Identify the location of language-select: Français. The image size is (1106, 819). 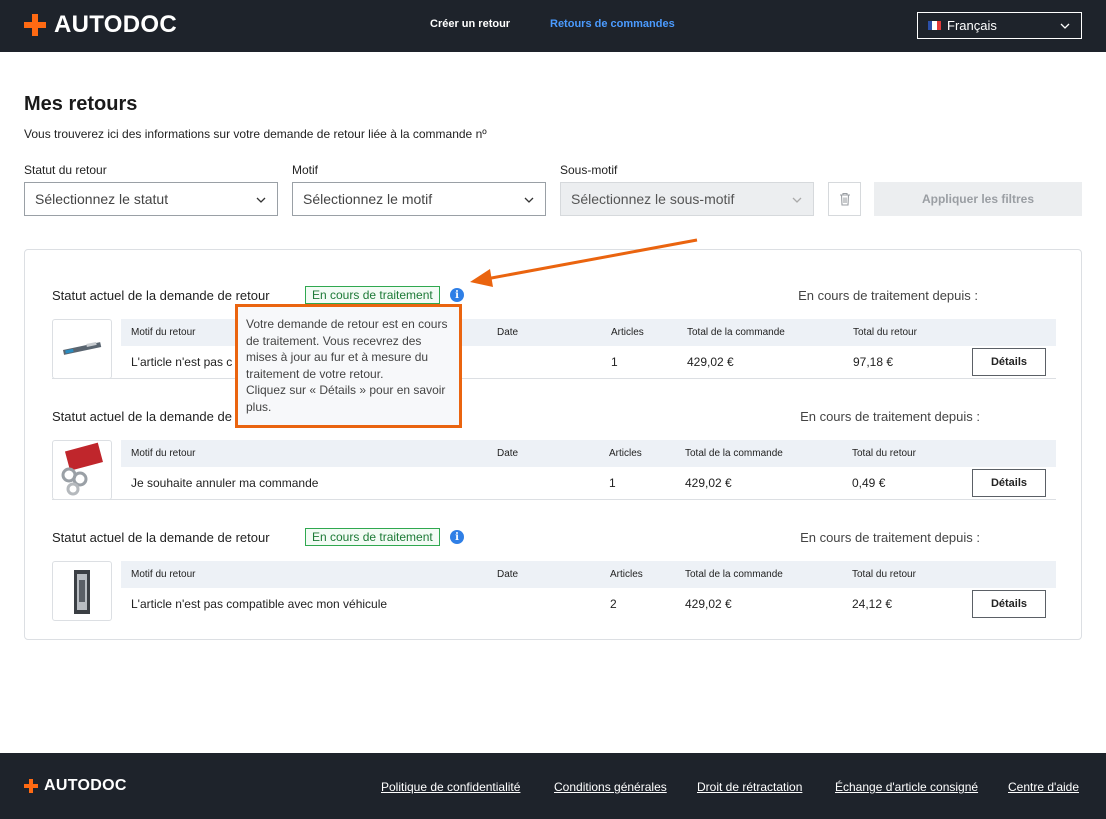
(999, 25).